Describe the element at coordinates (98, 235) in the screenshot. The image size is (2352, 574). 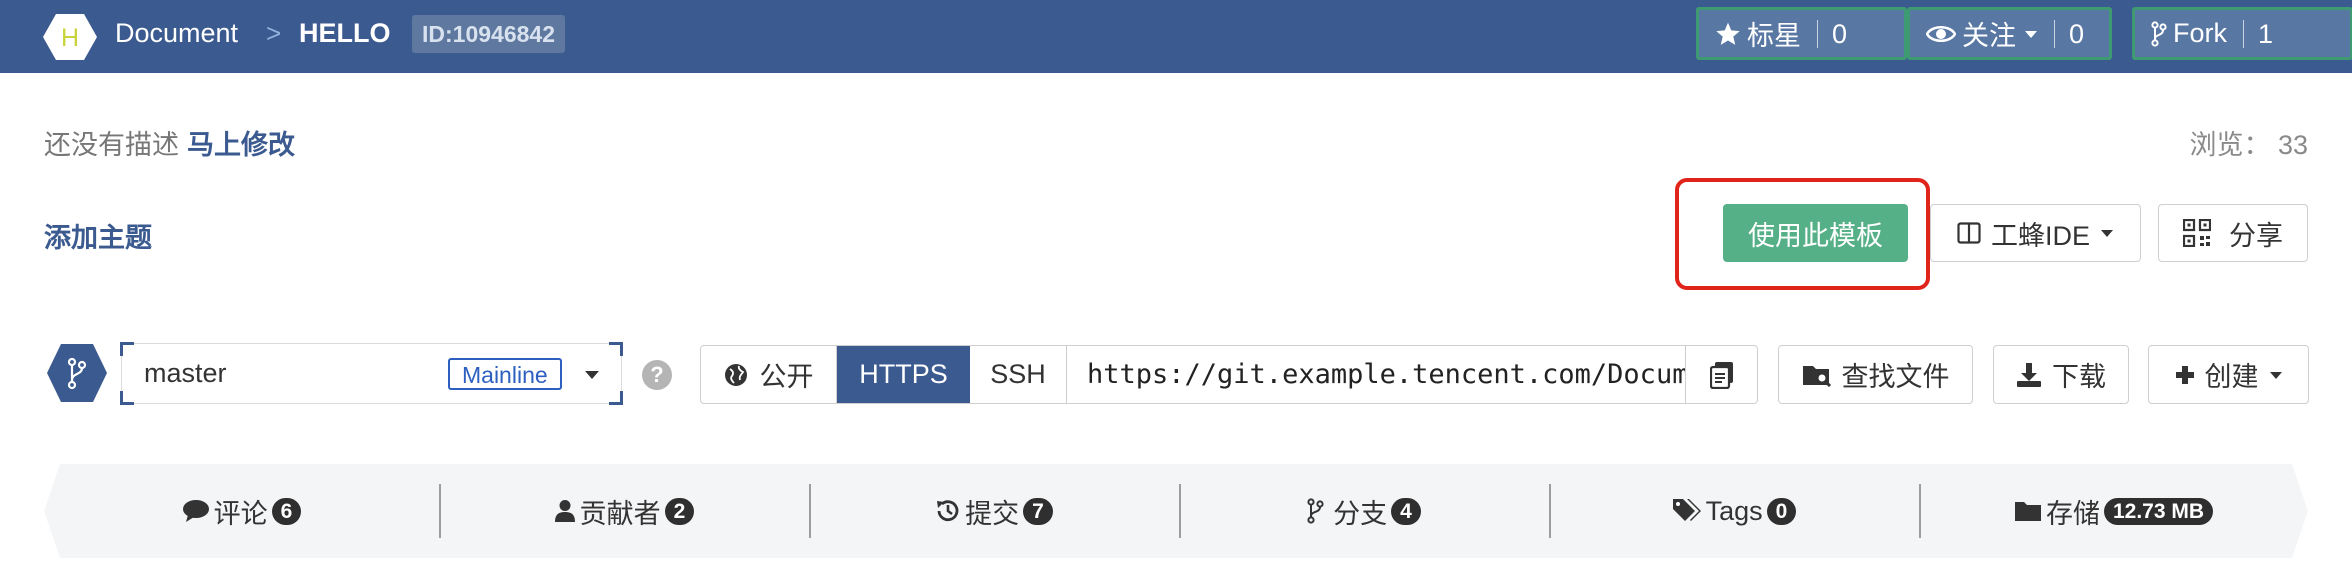
I see `add-topic-link: 添加主题` at that location.